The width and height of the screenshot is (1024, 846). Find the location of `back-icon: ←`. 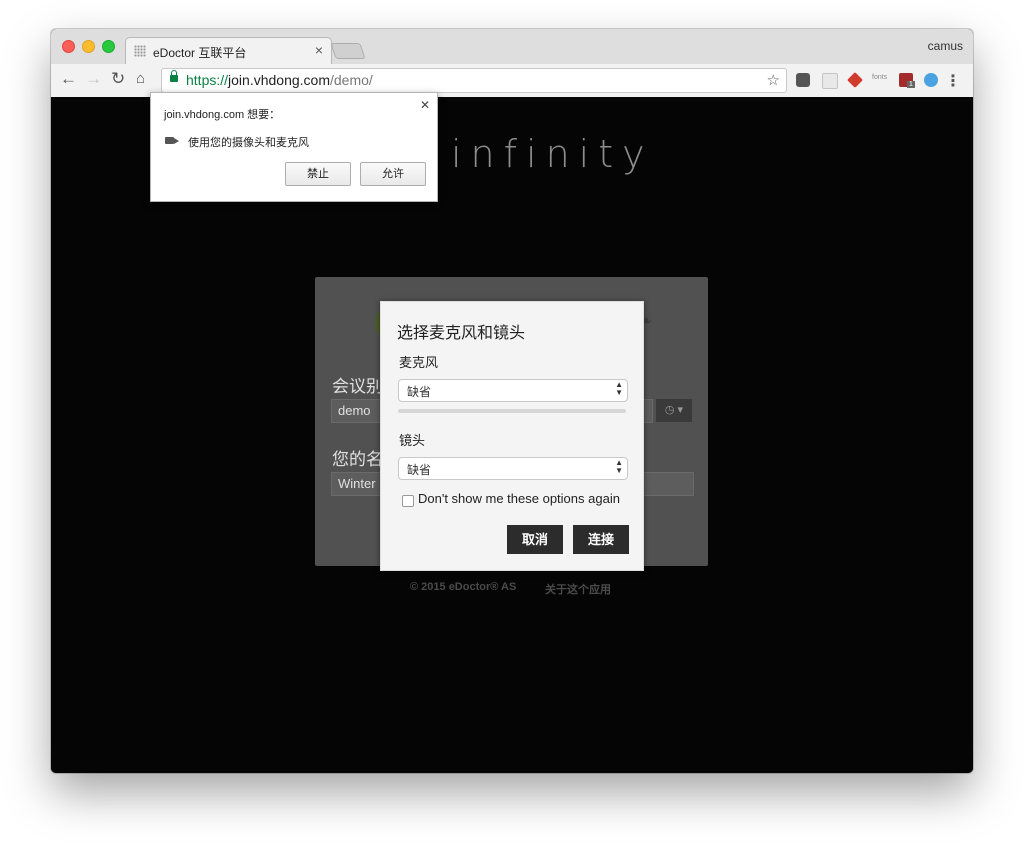

back-icon: ← is located at coordinates (68, 79).